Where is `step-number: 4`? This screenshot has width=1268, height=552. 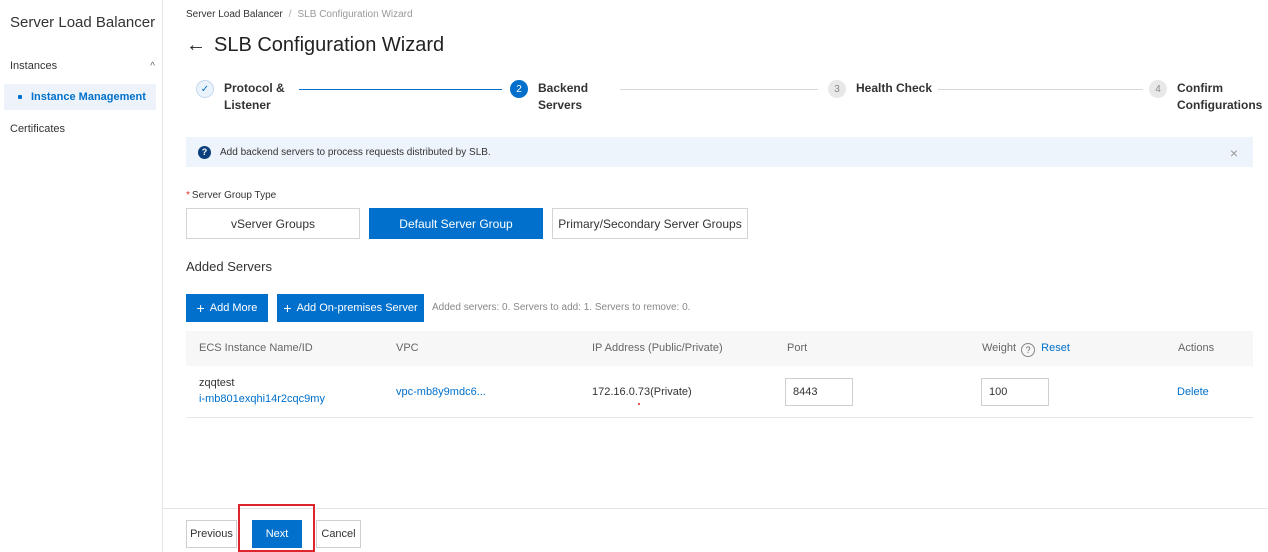
step-number: 4 is located at coordinates (1158, 89).